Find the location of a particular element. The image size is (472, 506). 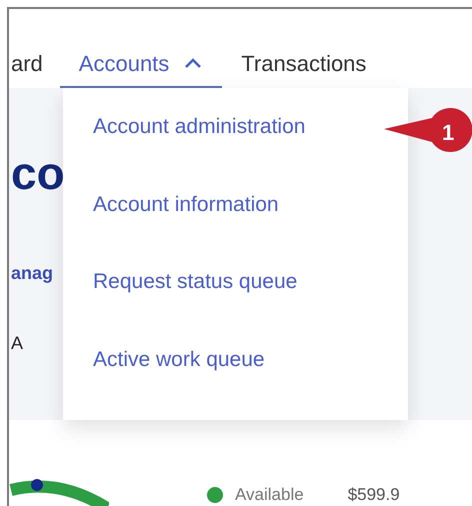

label-text: A is located at coordinates (17, 343).